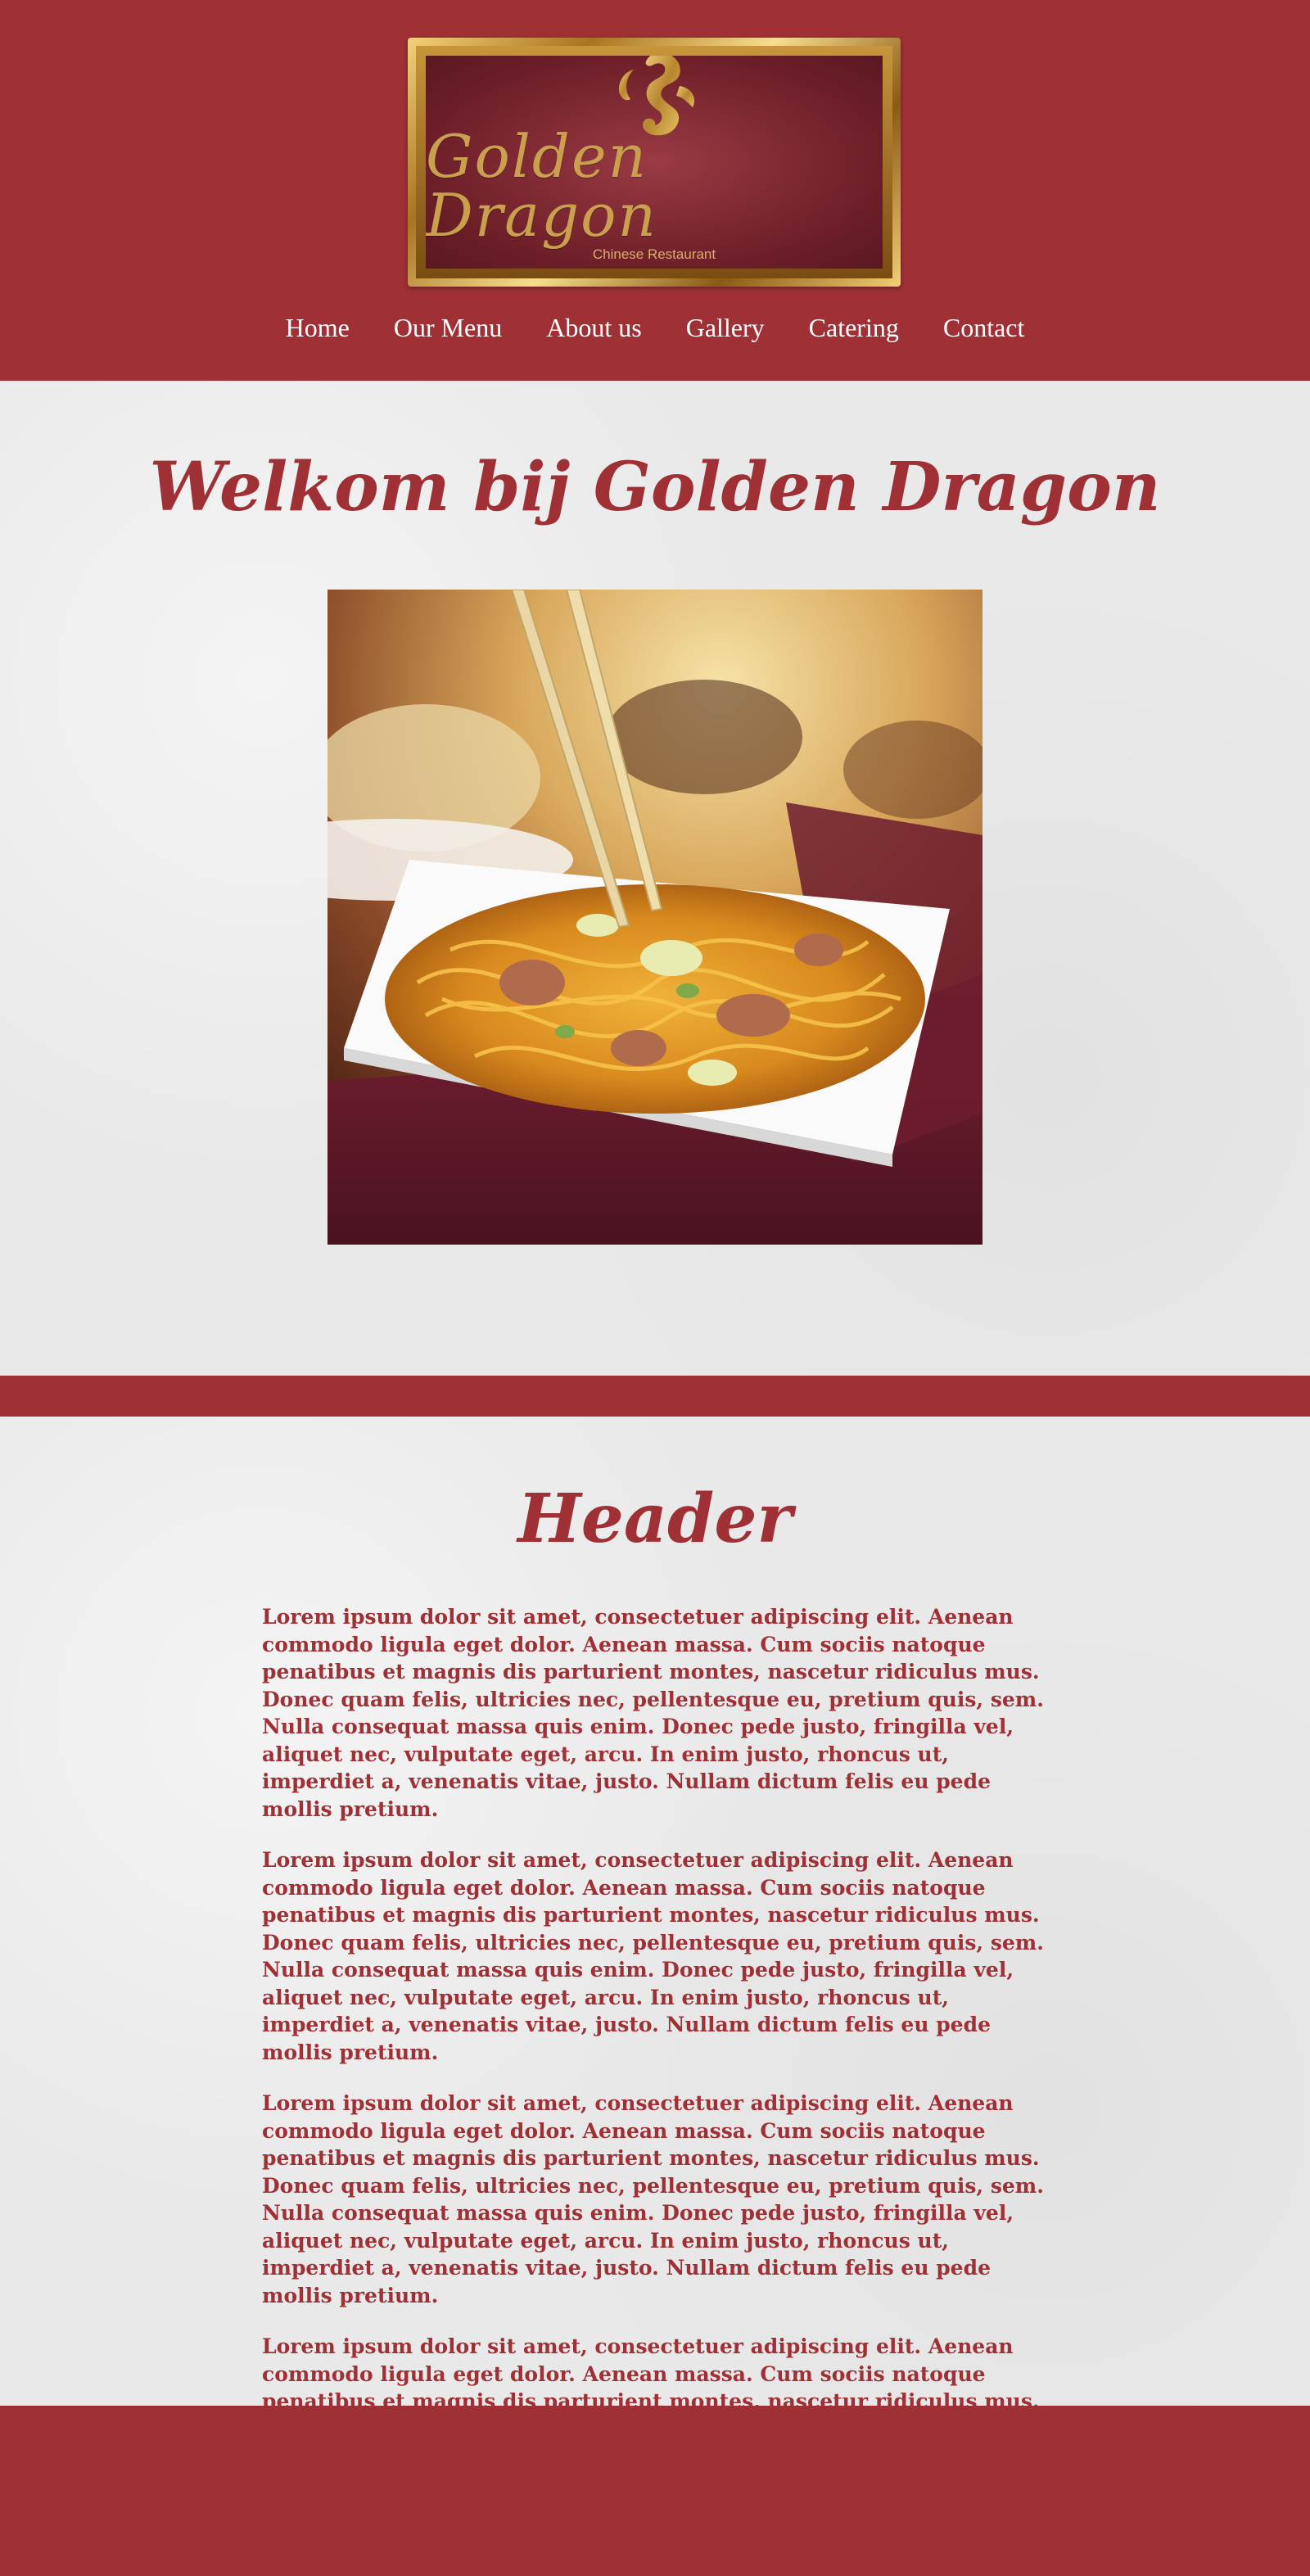  What do you see at coordinates (854, 327) in the screenshot?
I see `nav-item-catering: Catering` at bounding box center [854, 327].